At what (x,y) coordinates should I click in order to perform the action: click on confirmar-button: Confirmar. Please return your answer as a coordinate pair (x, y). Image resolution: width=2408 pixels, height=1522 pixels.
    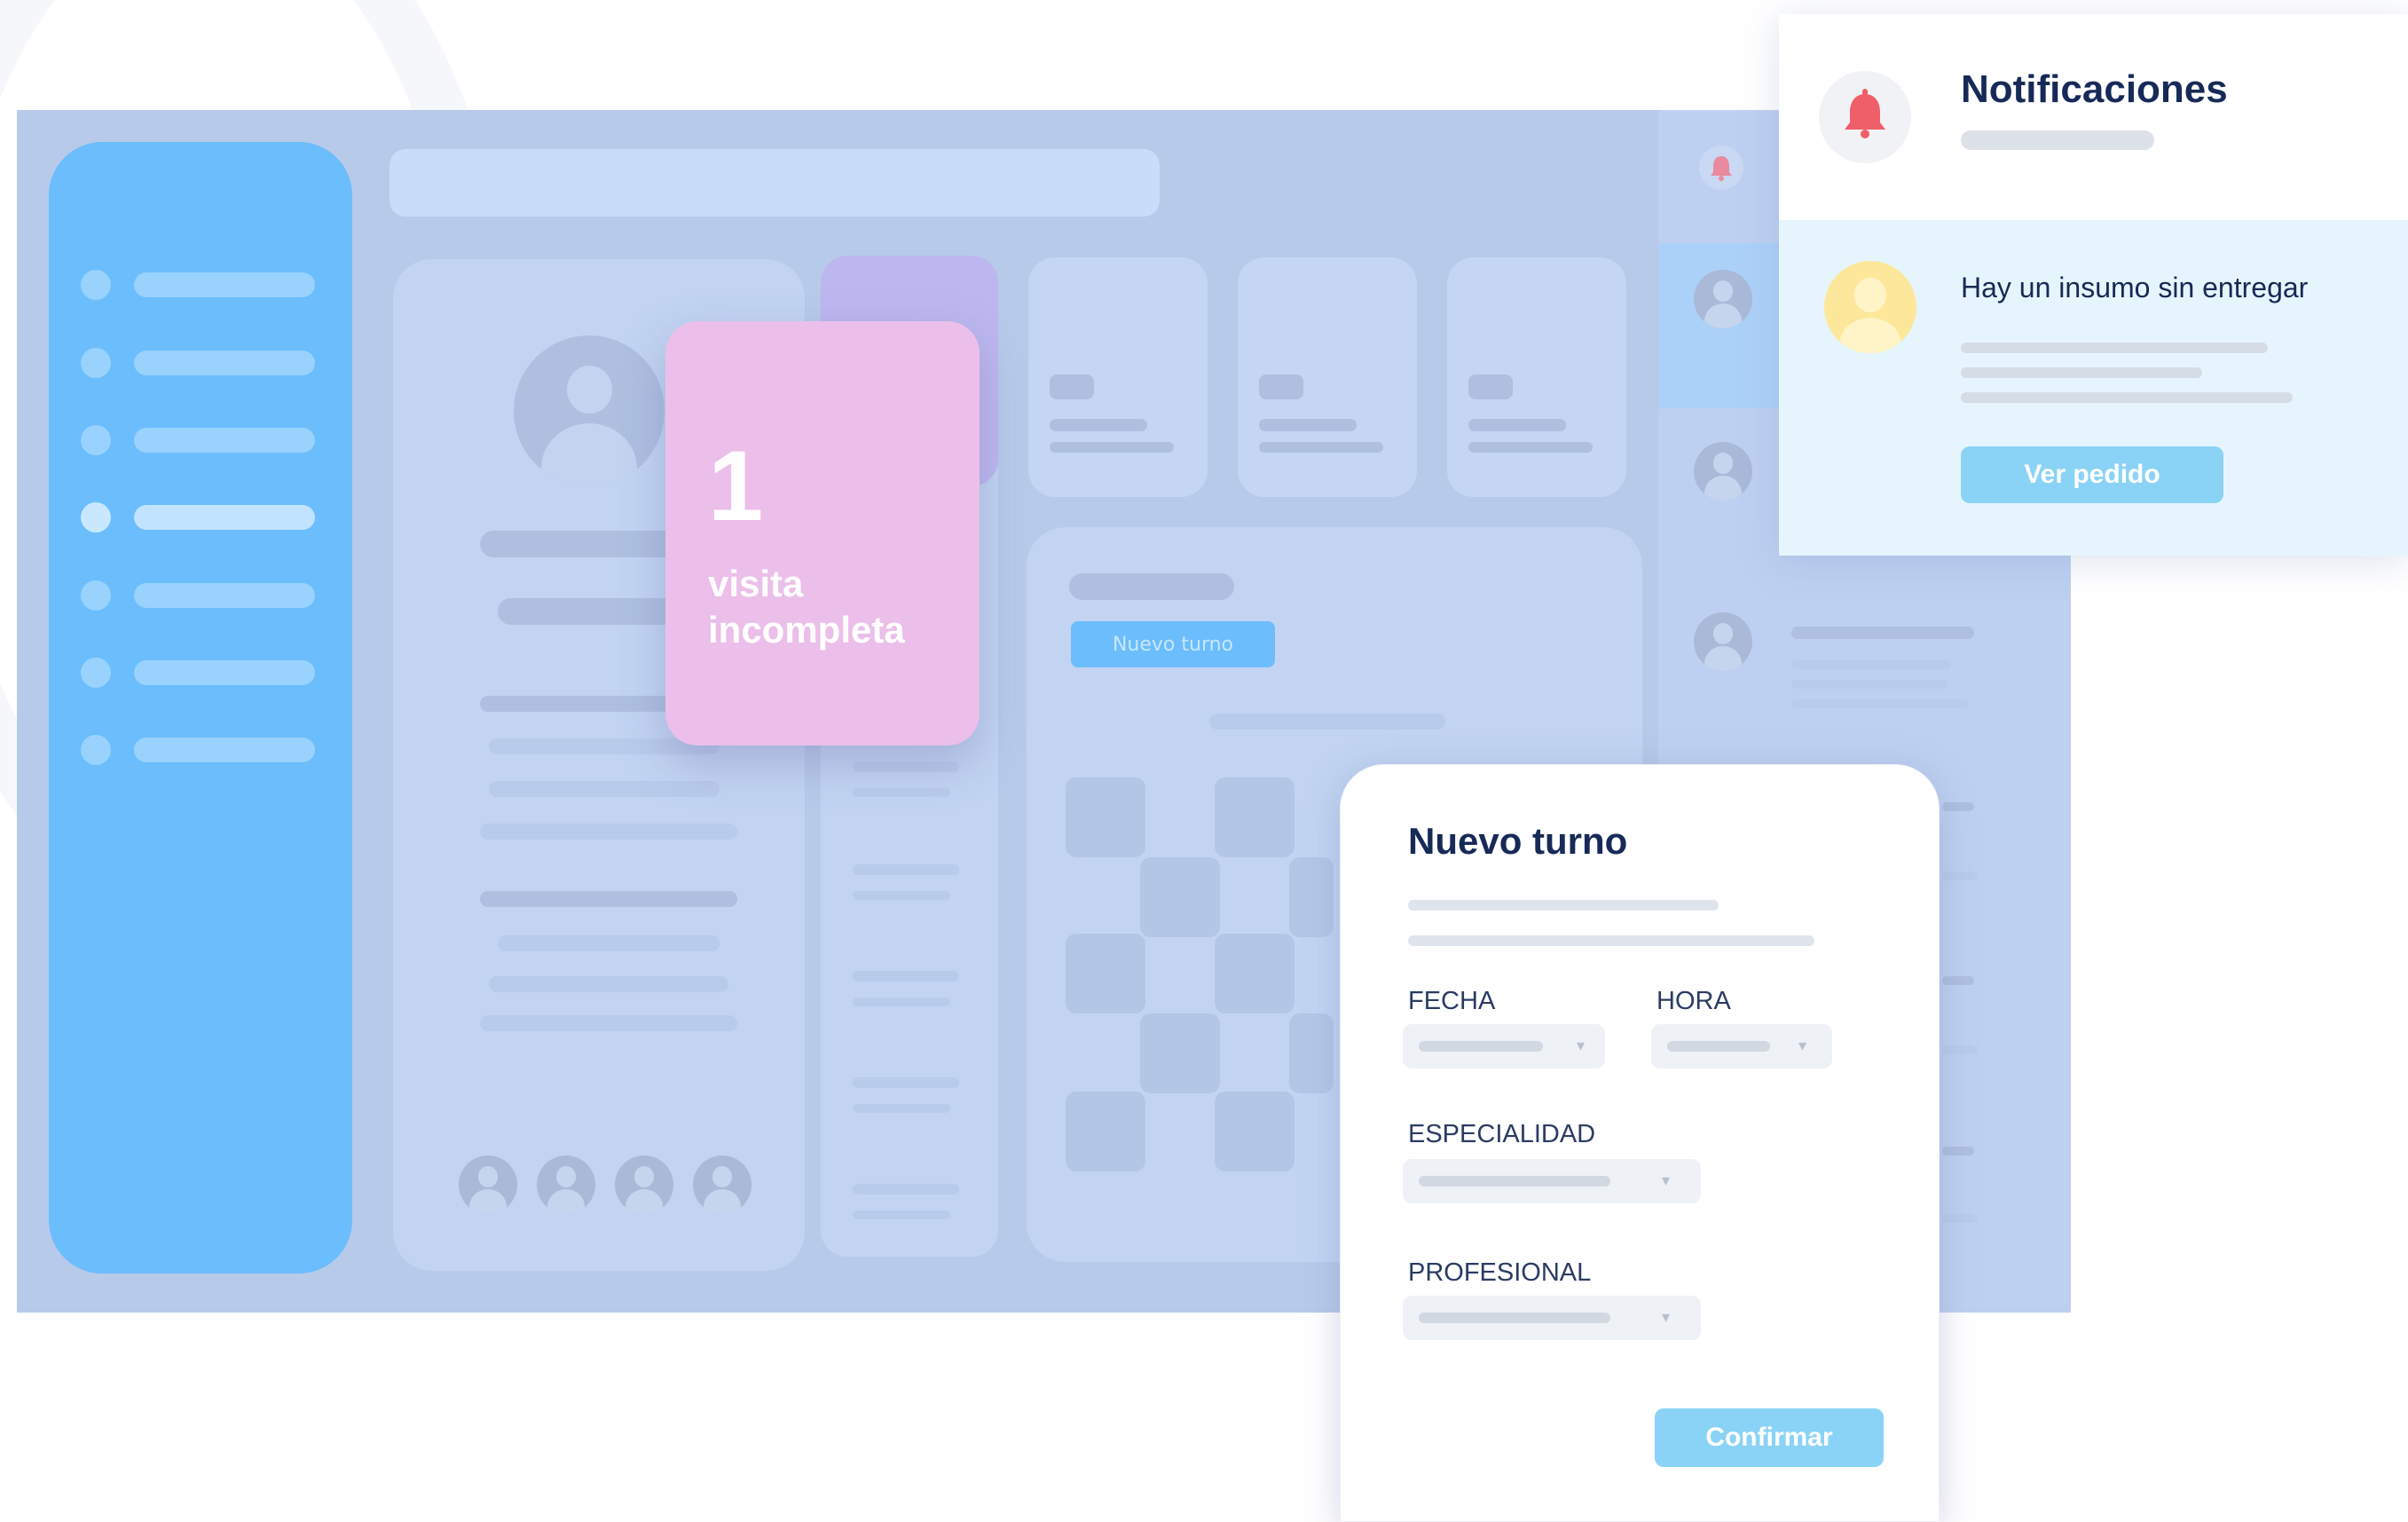
    Looking at the image, I should click on (1769, 1437).